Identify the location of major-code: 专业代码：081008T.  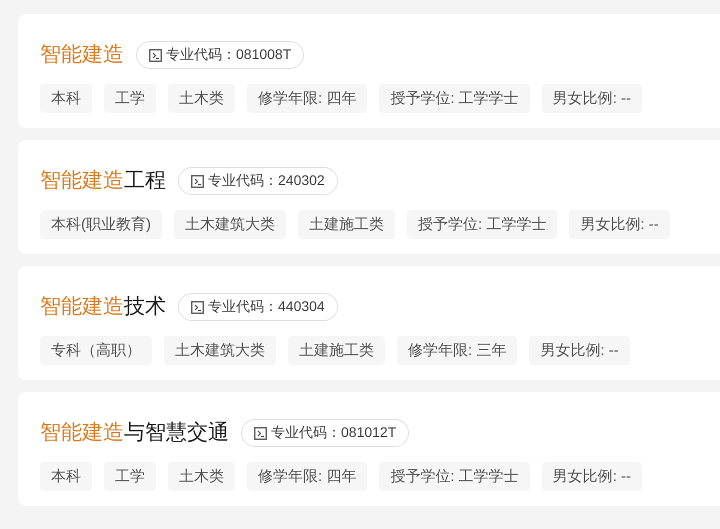
(229, 55).